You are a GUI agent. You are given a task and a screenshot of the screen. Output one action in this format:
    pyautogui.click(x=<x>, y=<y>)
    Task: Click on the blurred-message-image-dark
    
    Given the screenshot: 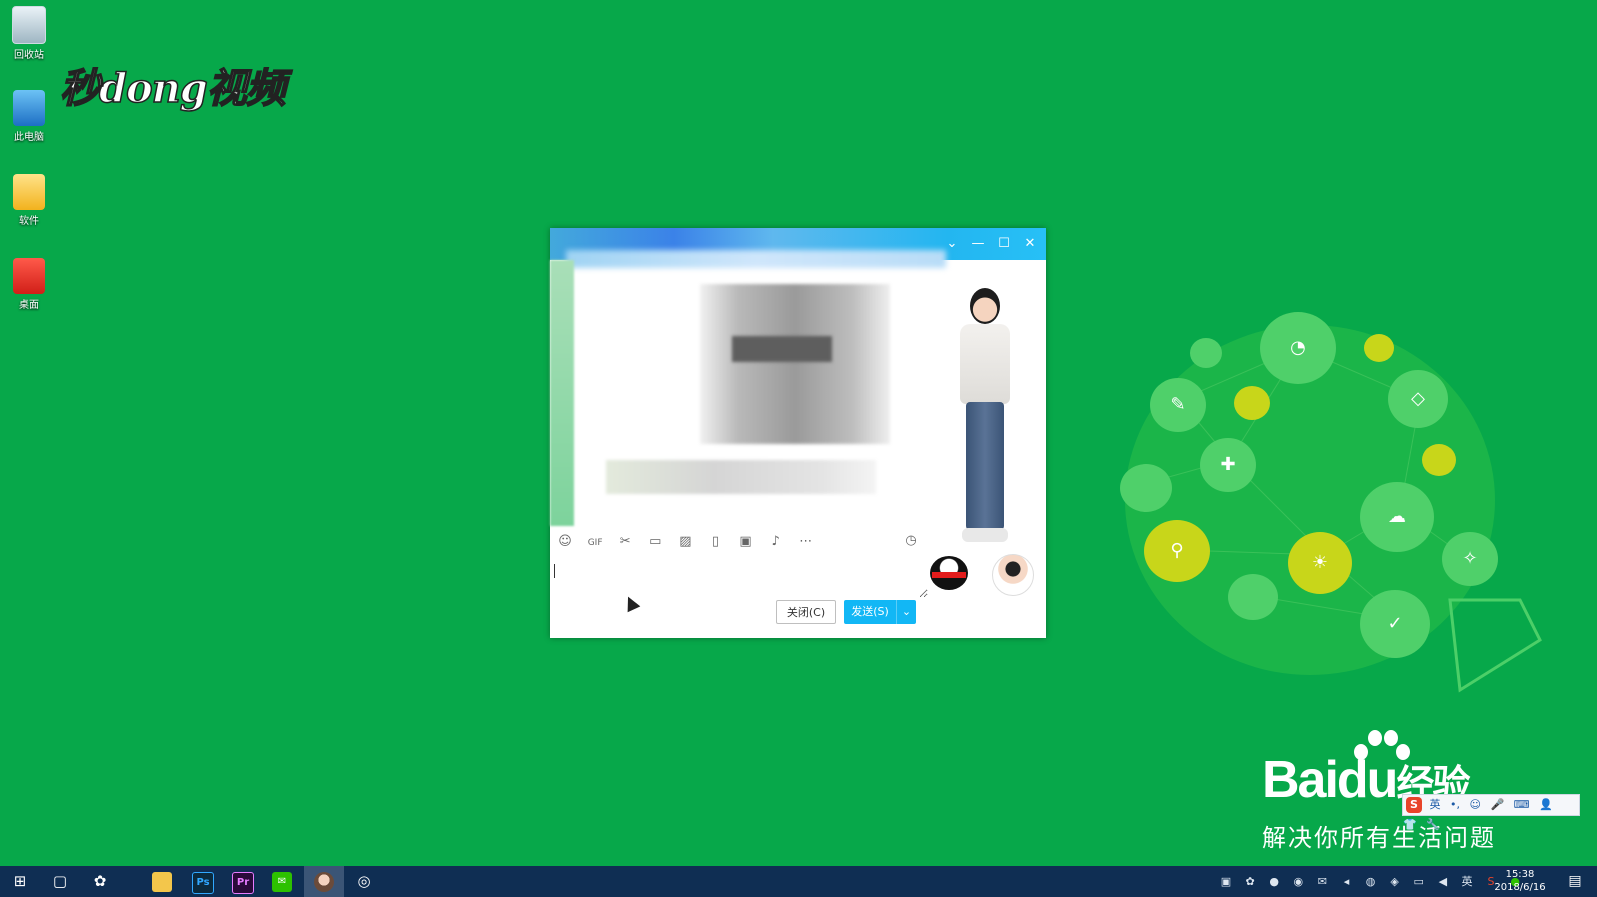 What is the action you would take?
    pyautogui.click(x=782, y=349)
    